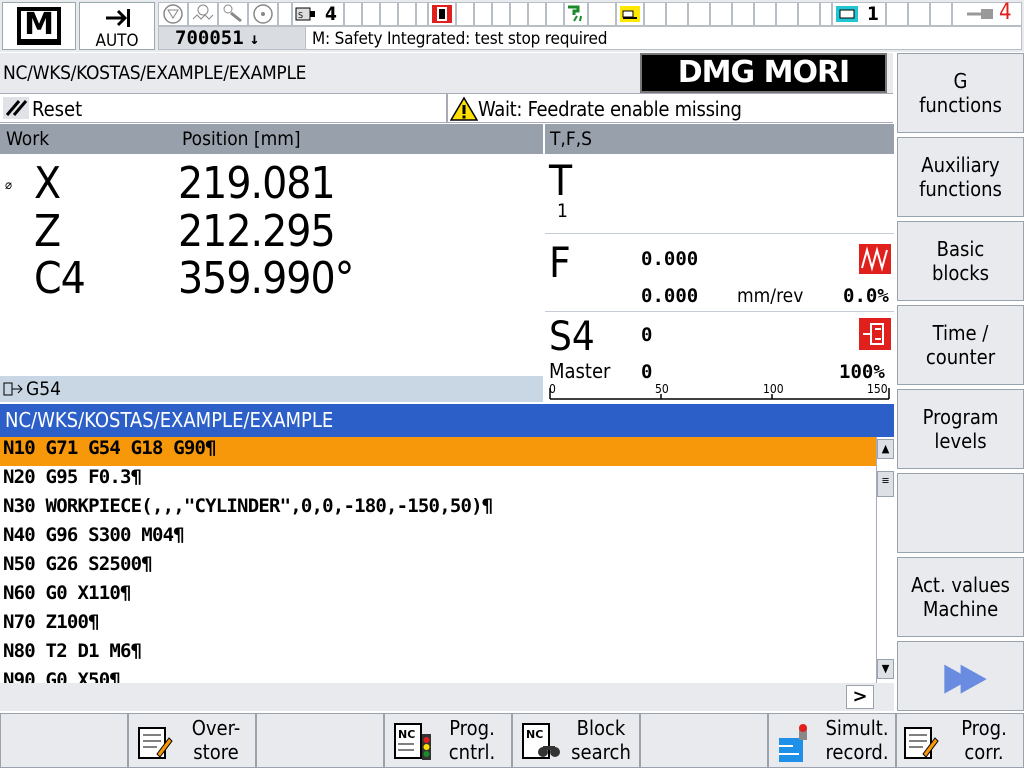  What do you see at coordinates (576, 14) in the screenshot?
I see `coolant-cell` at bounding box center [576, 14].